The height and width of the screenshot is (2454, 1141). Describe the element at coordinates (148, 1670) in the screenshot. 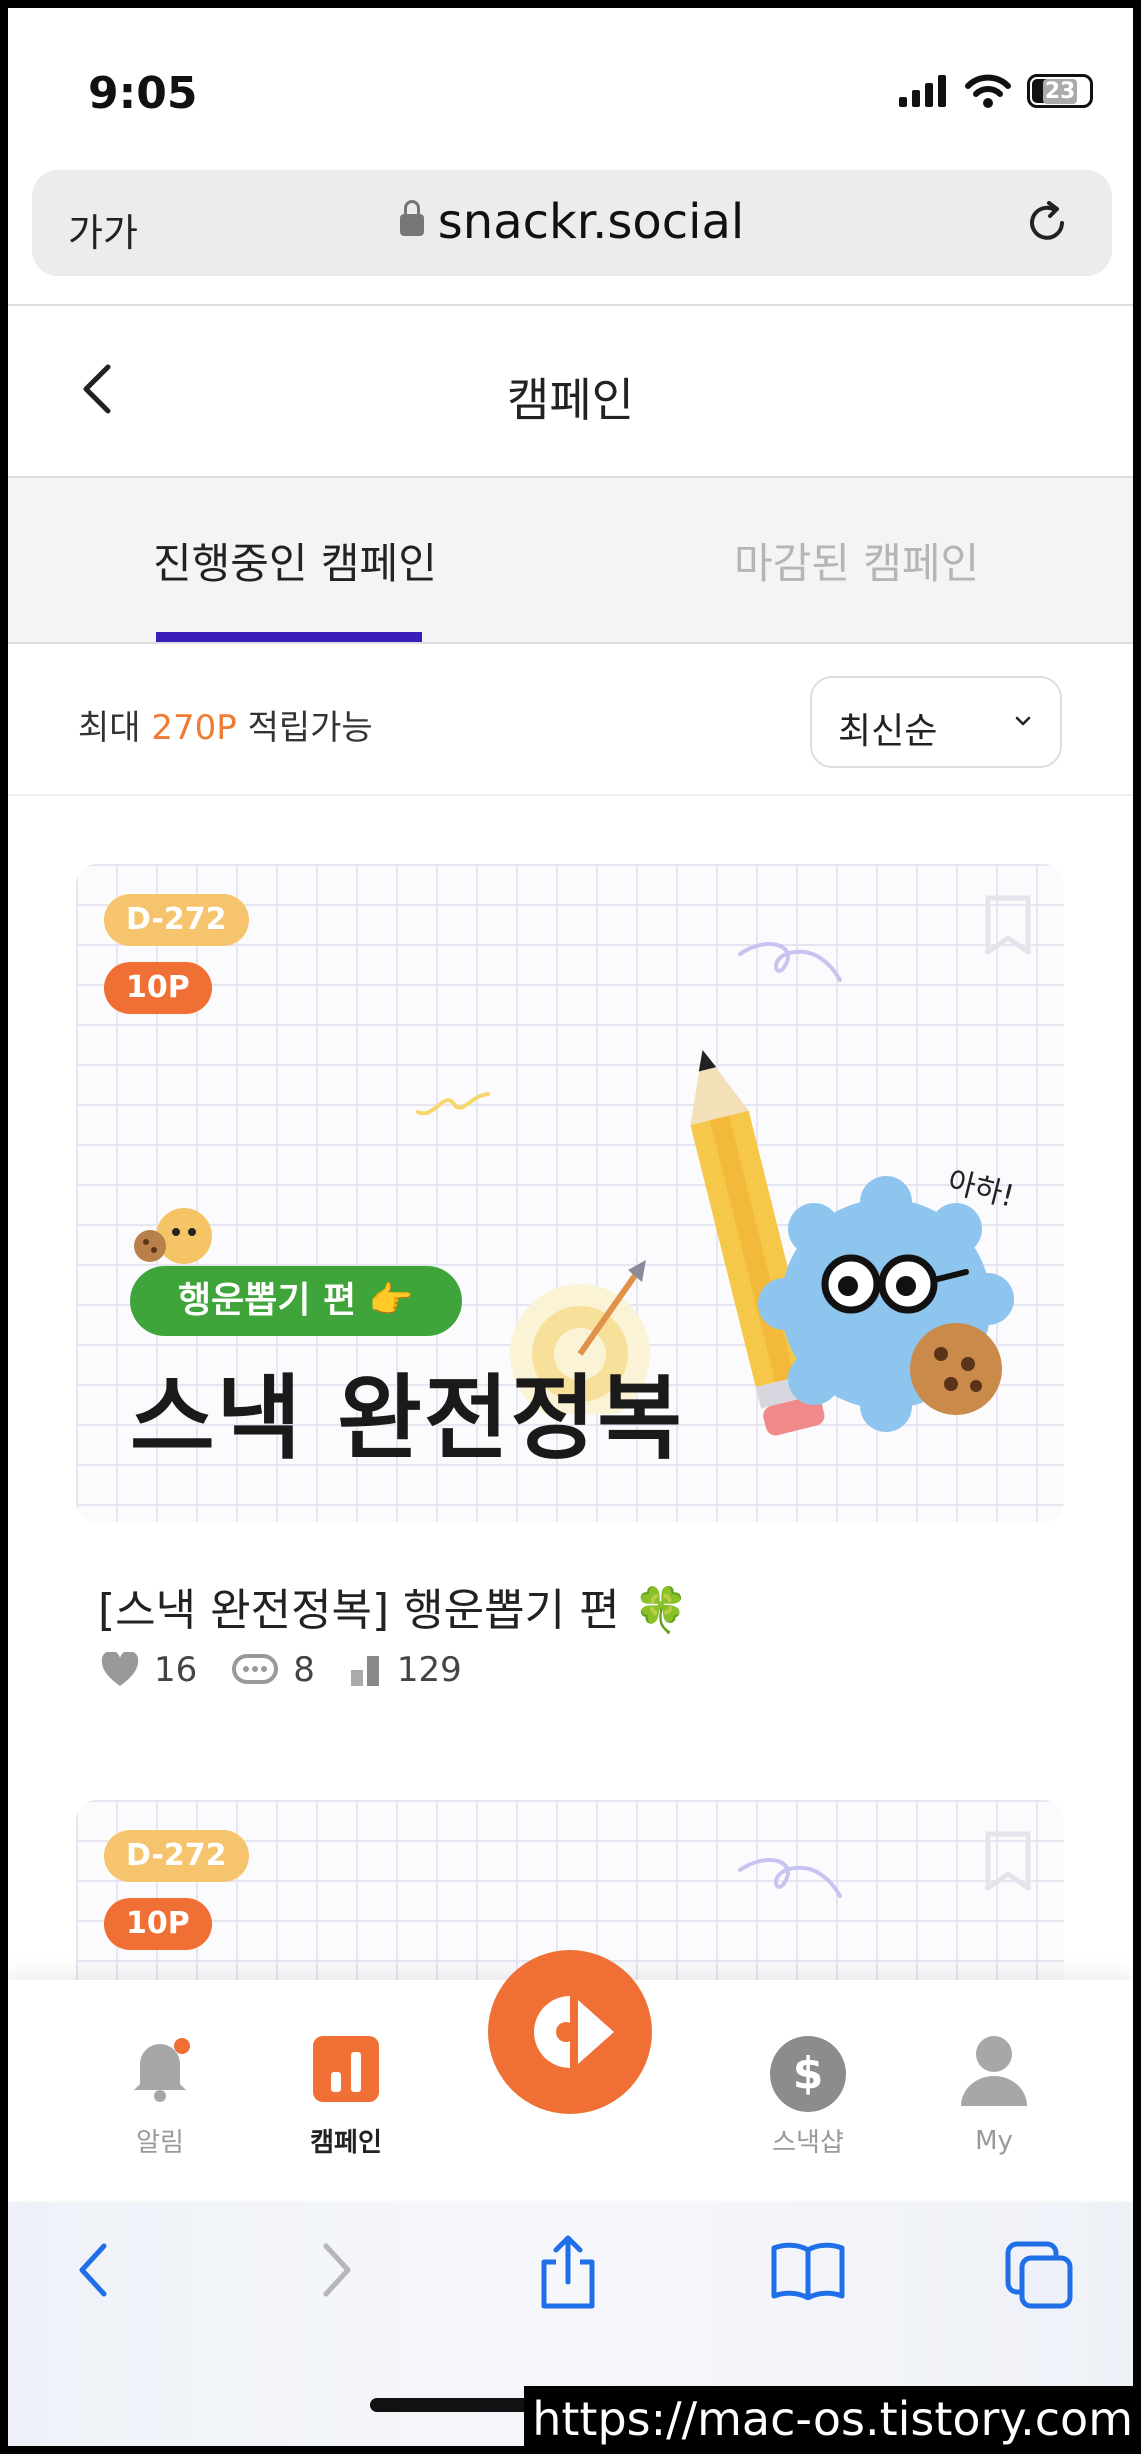

I see `likes-stat: 16` at that location.